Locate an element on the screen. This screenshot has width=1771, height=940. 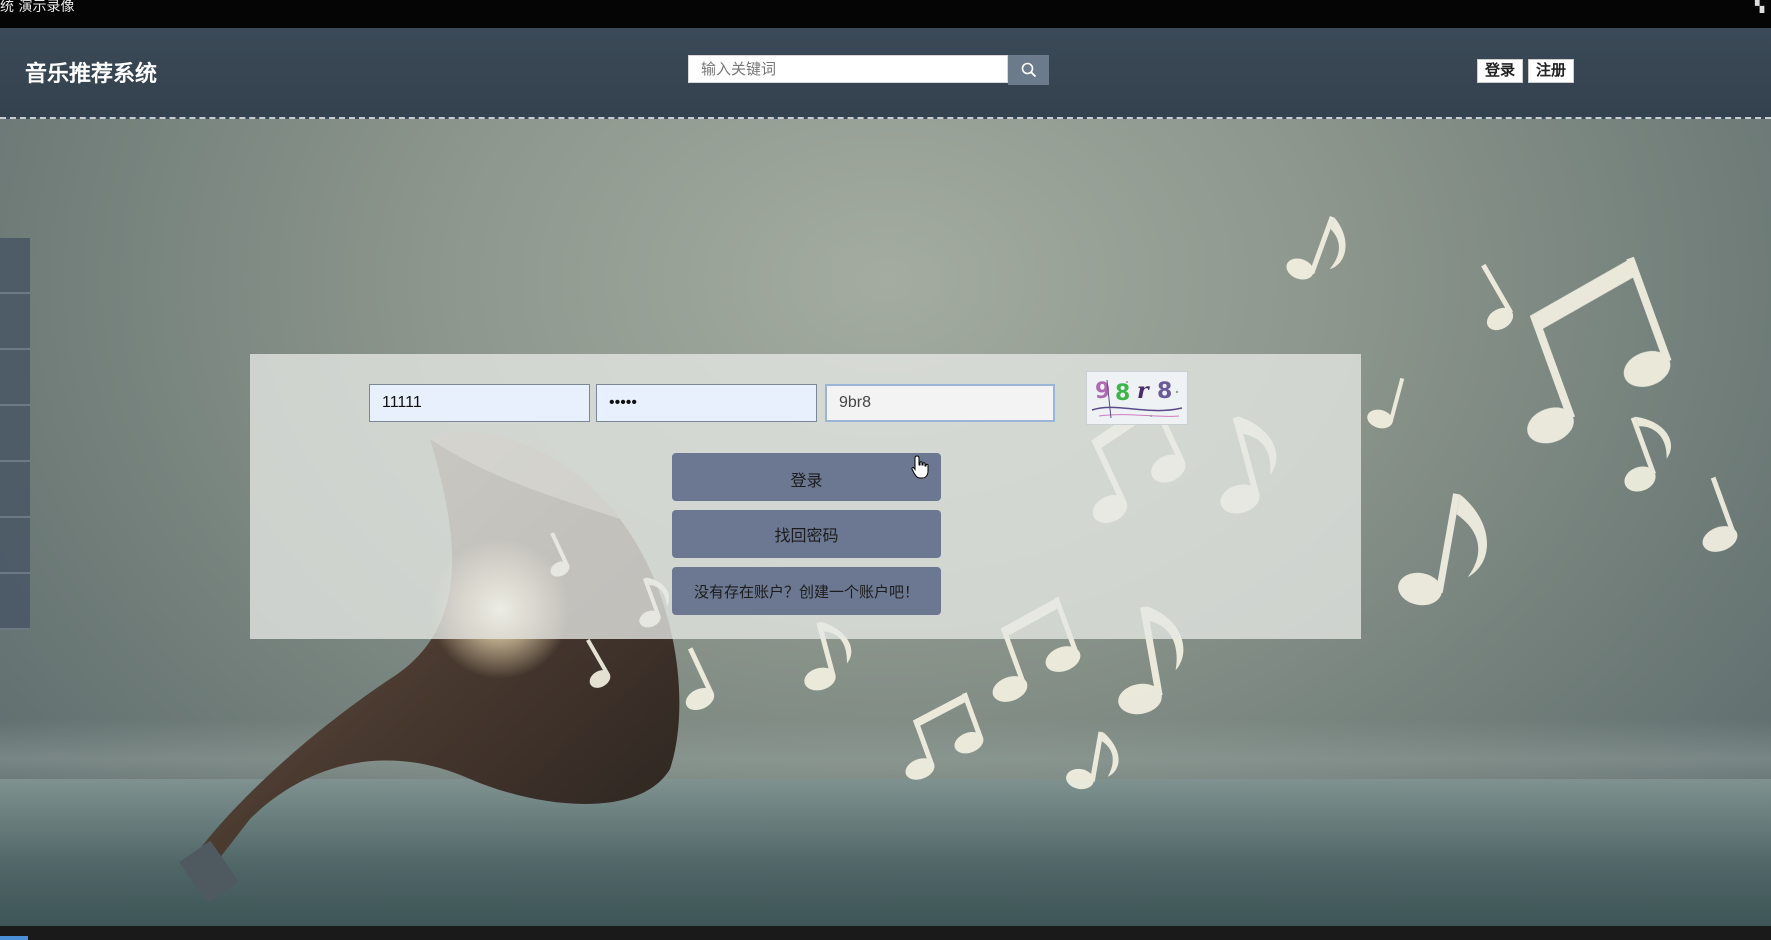
search-icon is located at coordinates (1028, 70).